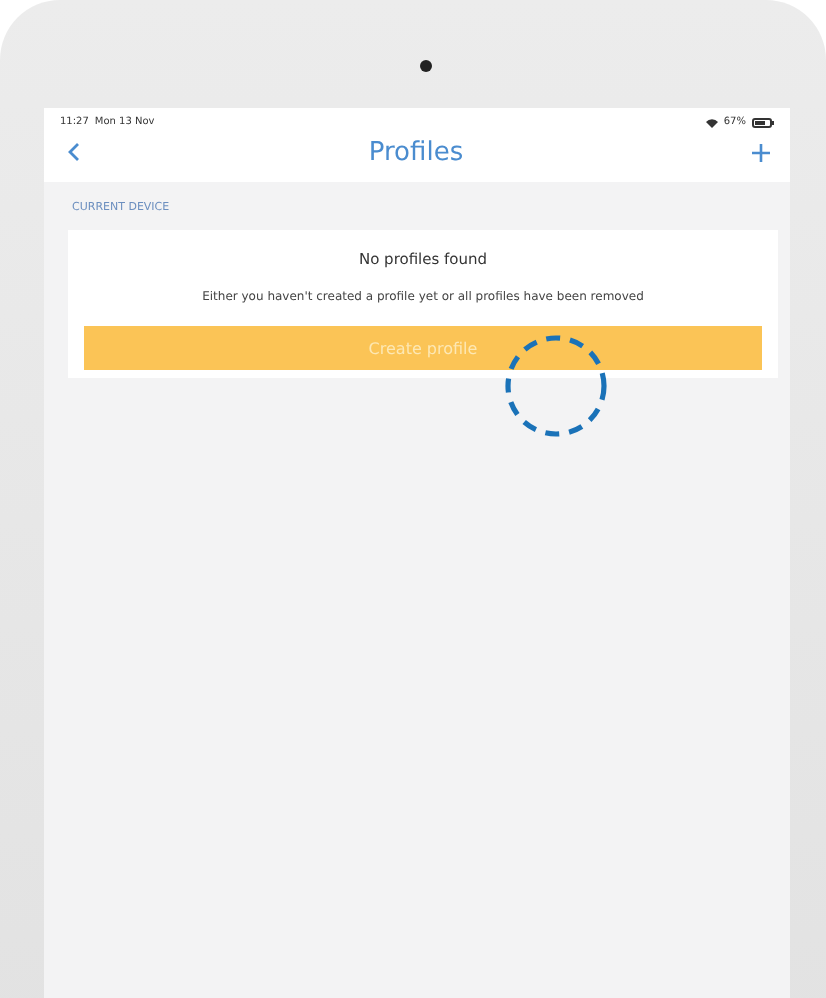  Describe the element at coordinates (760, 152) in the screenshot. I see `add-icon` at that location.